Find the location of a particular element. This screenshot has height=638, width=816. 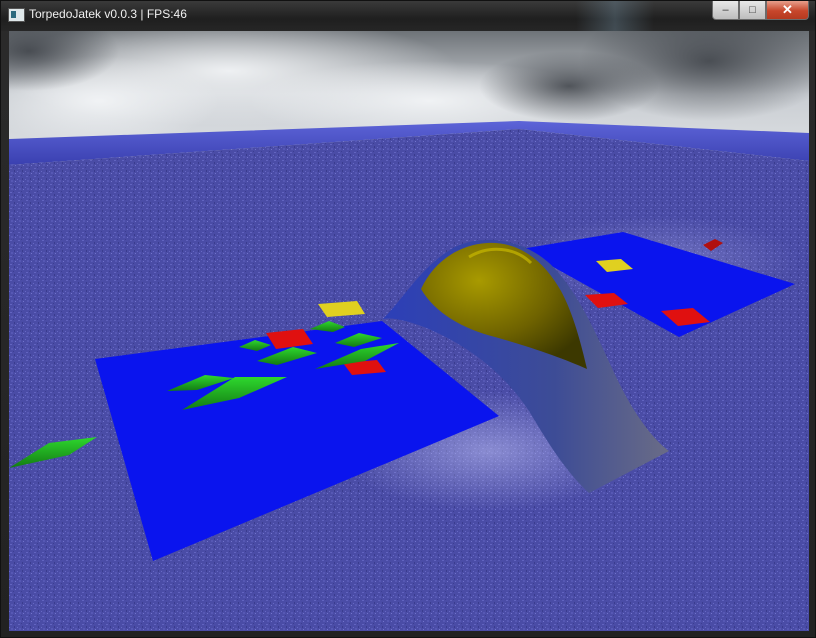

window-controls: – □ ✕ is located at coordinates (760, 11).